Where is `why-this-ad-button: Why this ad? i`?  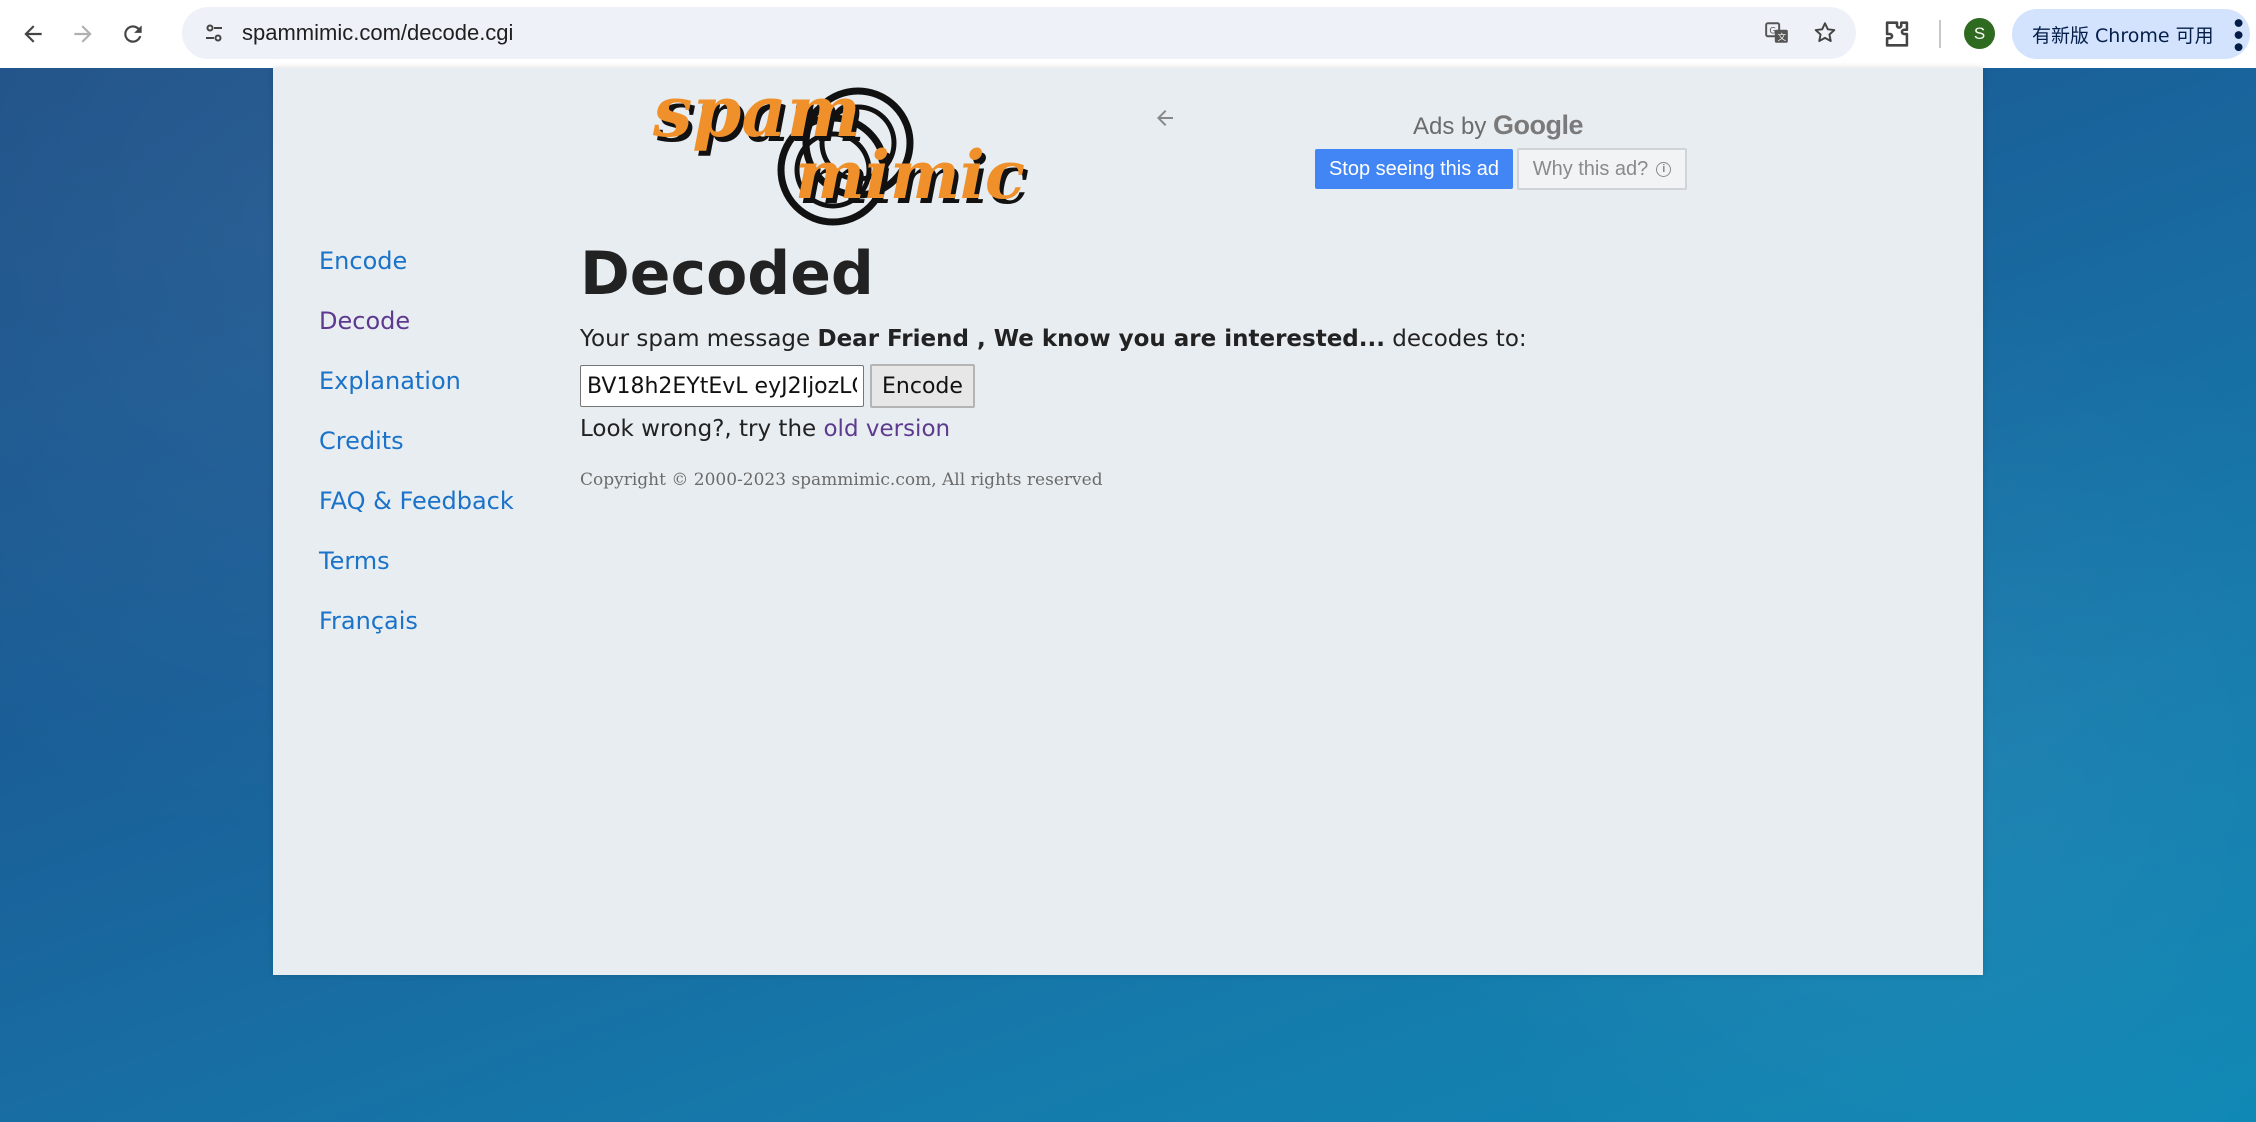
why-this-ad-button: Why this ad? i is located at coordinates (1602, 169).